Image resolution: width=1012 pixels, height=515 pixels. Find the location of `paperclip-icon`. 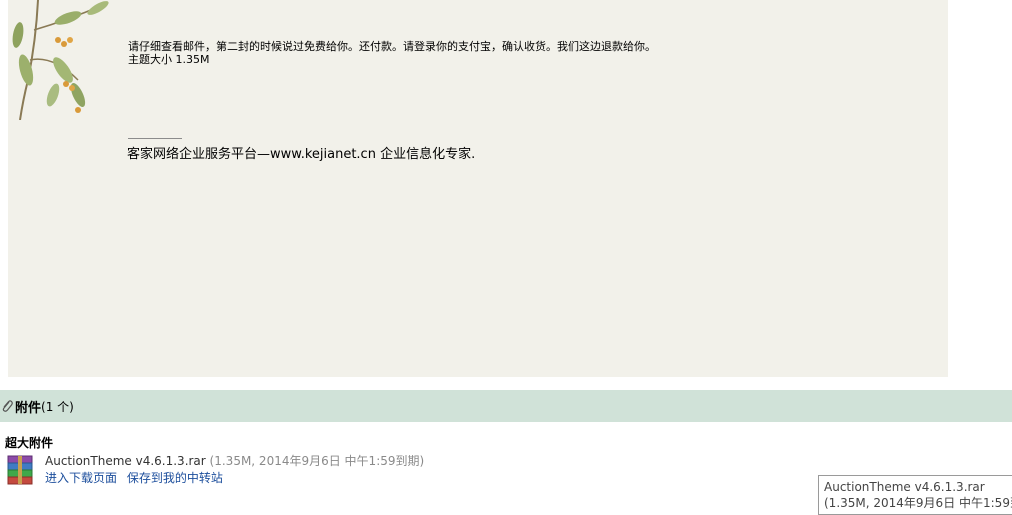

paperclip-icon is located at coordinates (7, 406).